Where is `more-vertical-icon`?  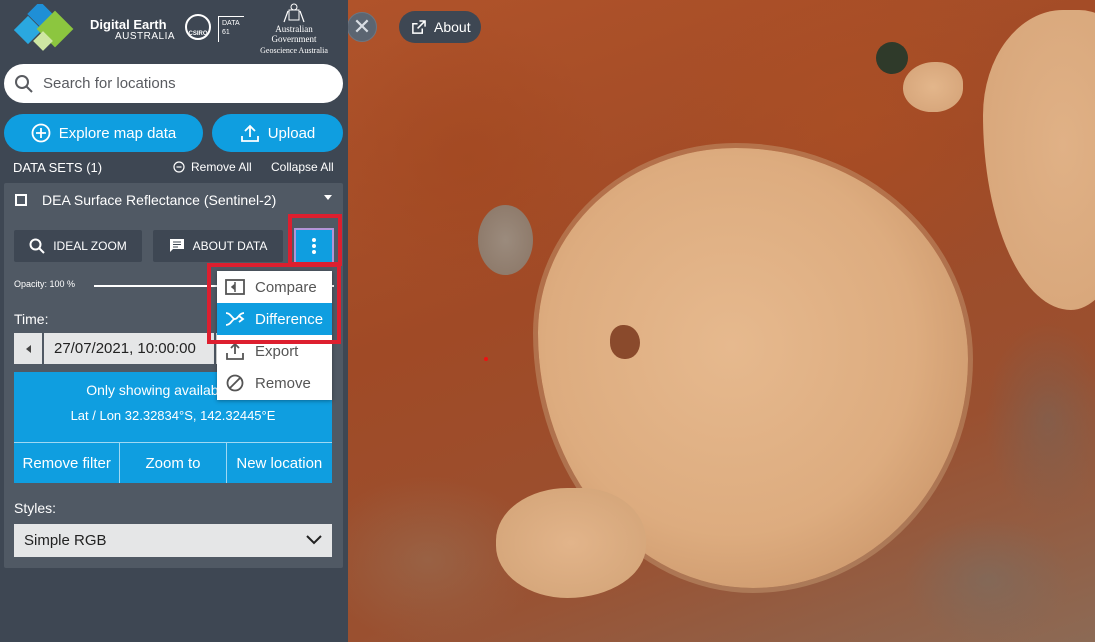 more-vertical-icon is located at coordinates (314, 246).